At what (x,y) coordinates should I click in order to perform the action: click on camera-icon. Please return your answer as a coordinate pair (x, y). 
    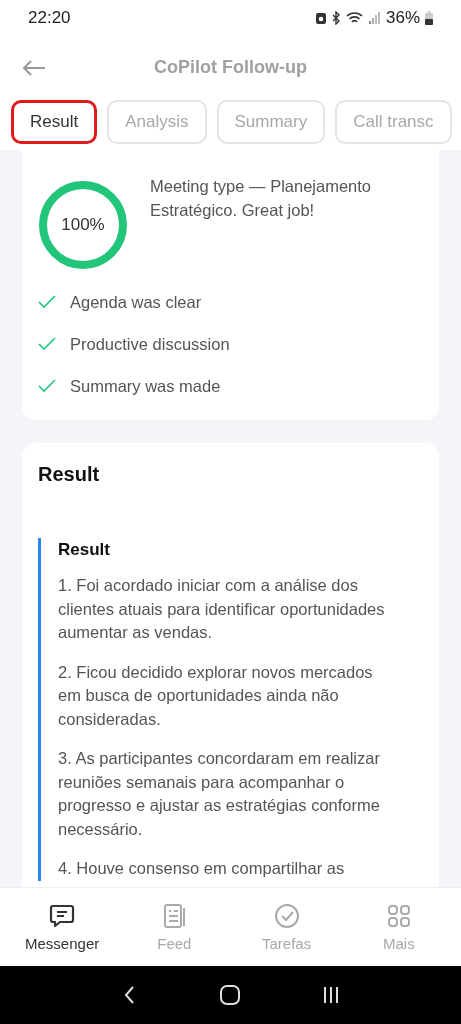
    Looking at the image, I should click on (320, 17).